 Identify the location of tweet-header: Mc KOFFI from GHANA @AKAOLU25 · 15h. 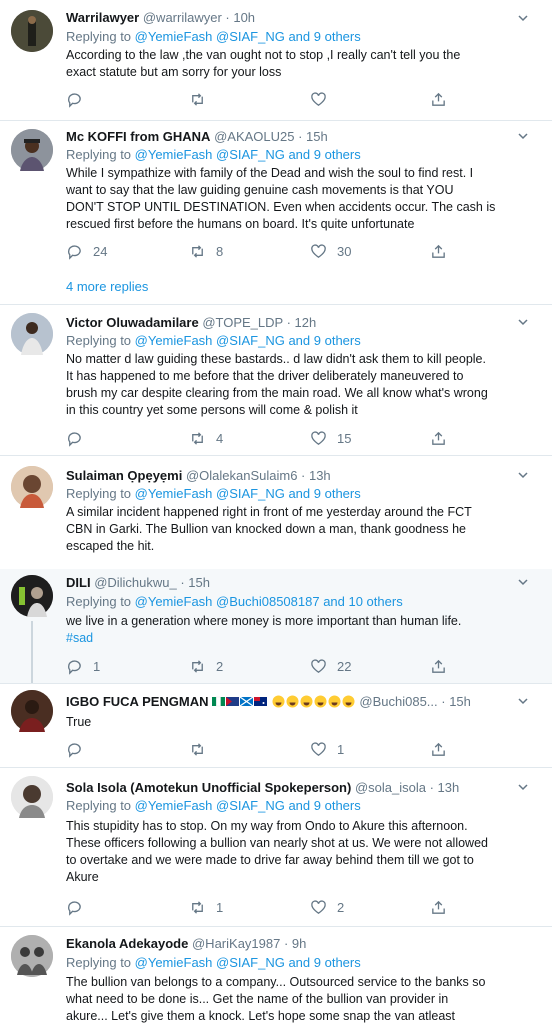
(291, 137).